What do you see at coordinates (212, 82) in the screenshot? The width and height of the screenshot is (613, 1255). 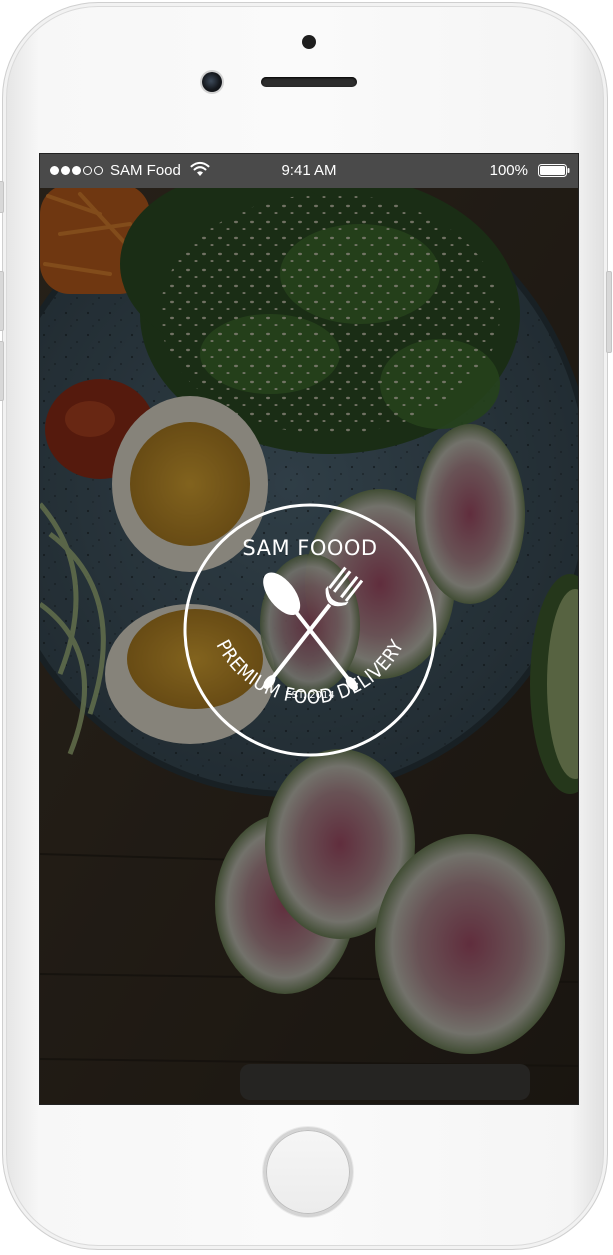 I see `front-camera` at bounding box center [212, 82].